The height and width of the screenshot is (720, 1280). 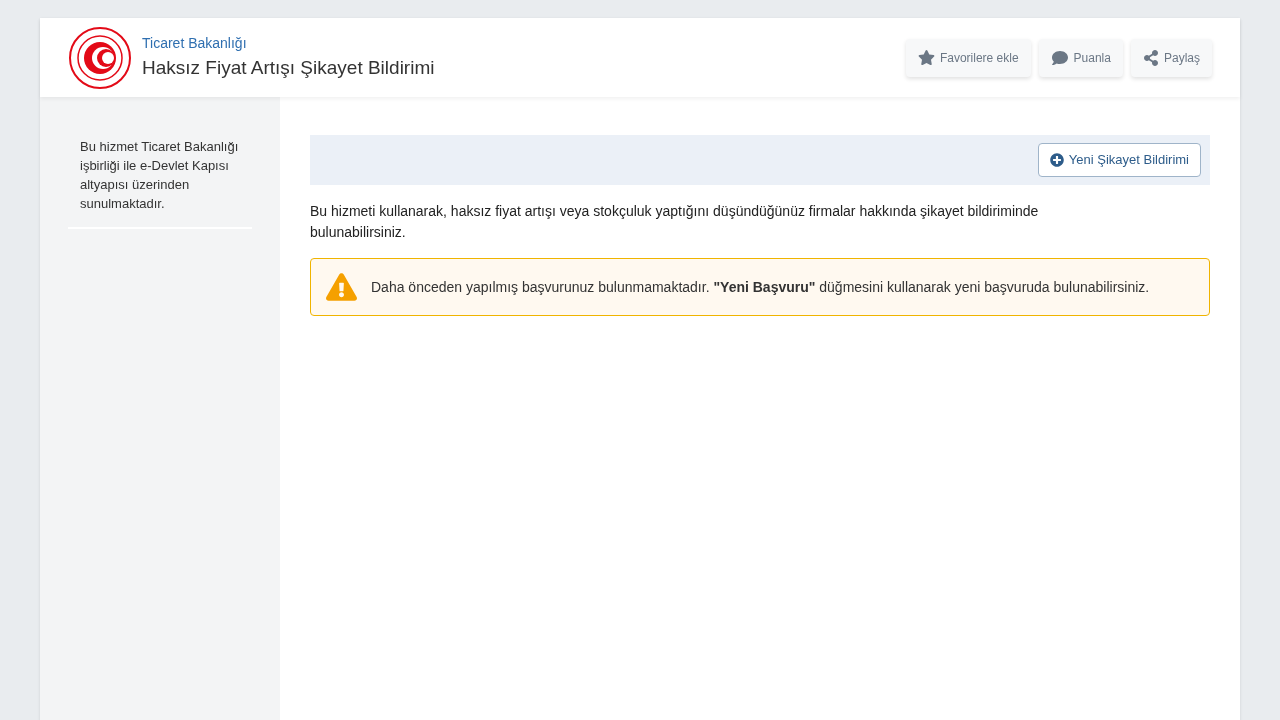 I want to click on emblem-logo, so click(x=100, y=57).